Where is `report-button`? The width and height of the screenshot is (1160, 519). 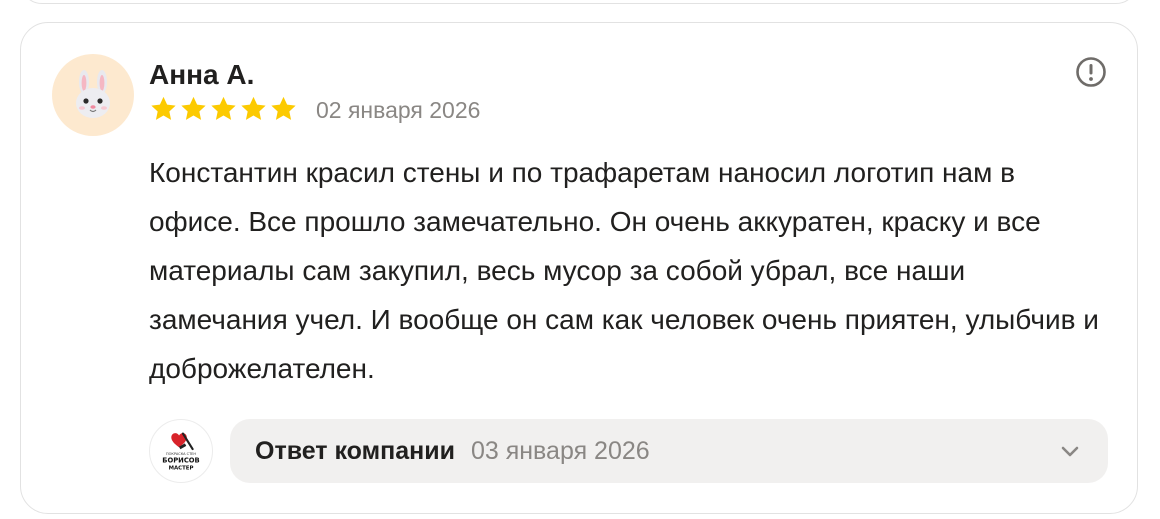 report-button is located at coordinates (1091, 72).